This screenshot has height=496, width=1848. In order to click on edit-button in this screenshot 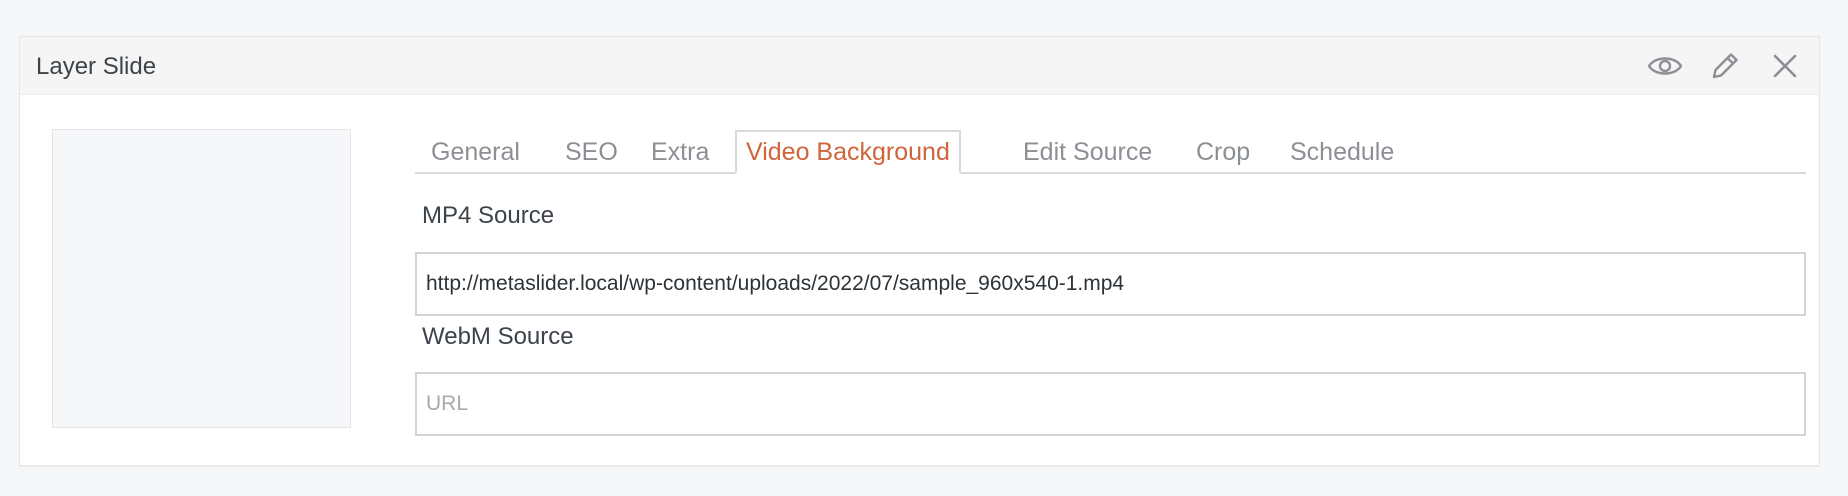, I will do `click(1725, 66)`.